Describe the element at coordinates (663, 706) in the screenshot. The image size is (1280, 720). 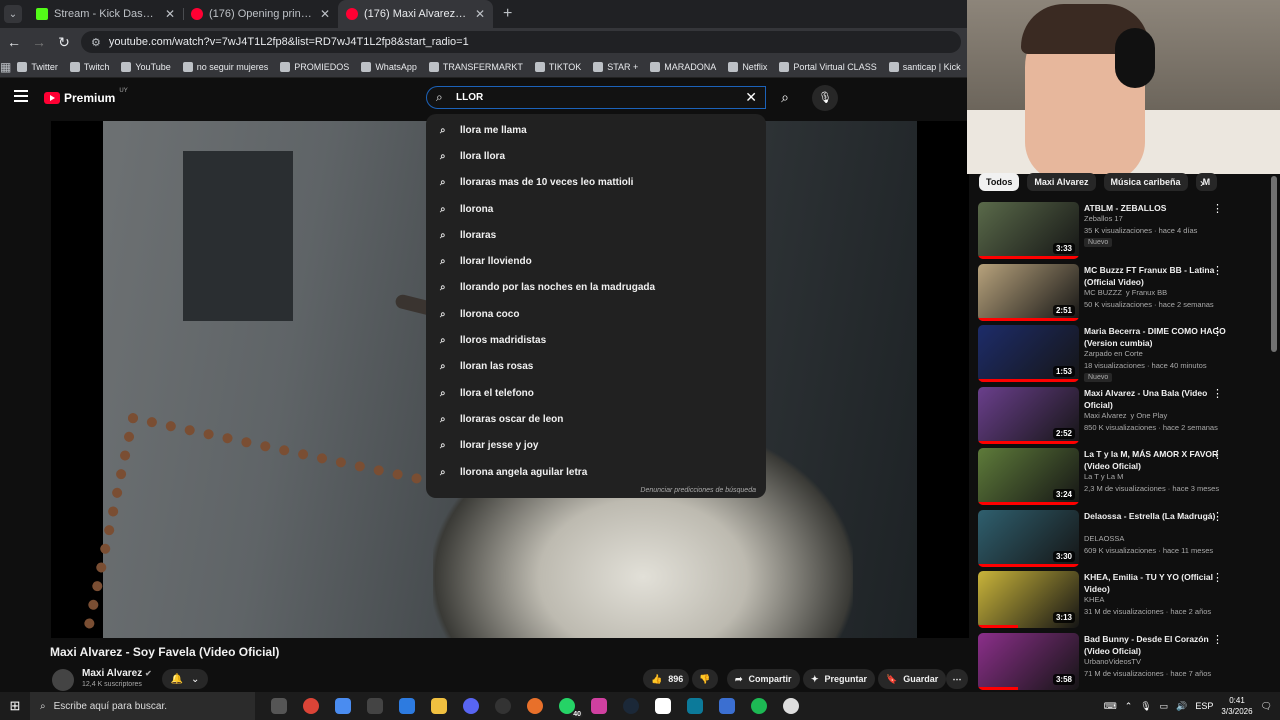
I see `capcut-icon` at that location.